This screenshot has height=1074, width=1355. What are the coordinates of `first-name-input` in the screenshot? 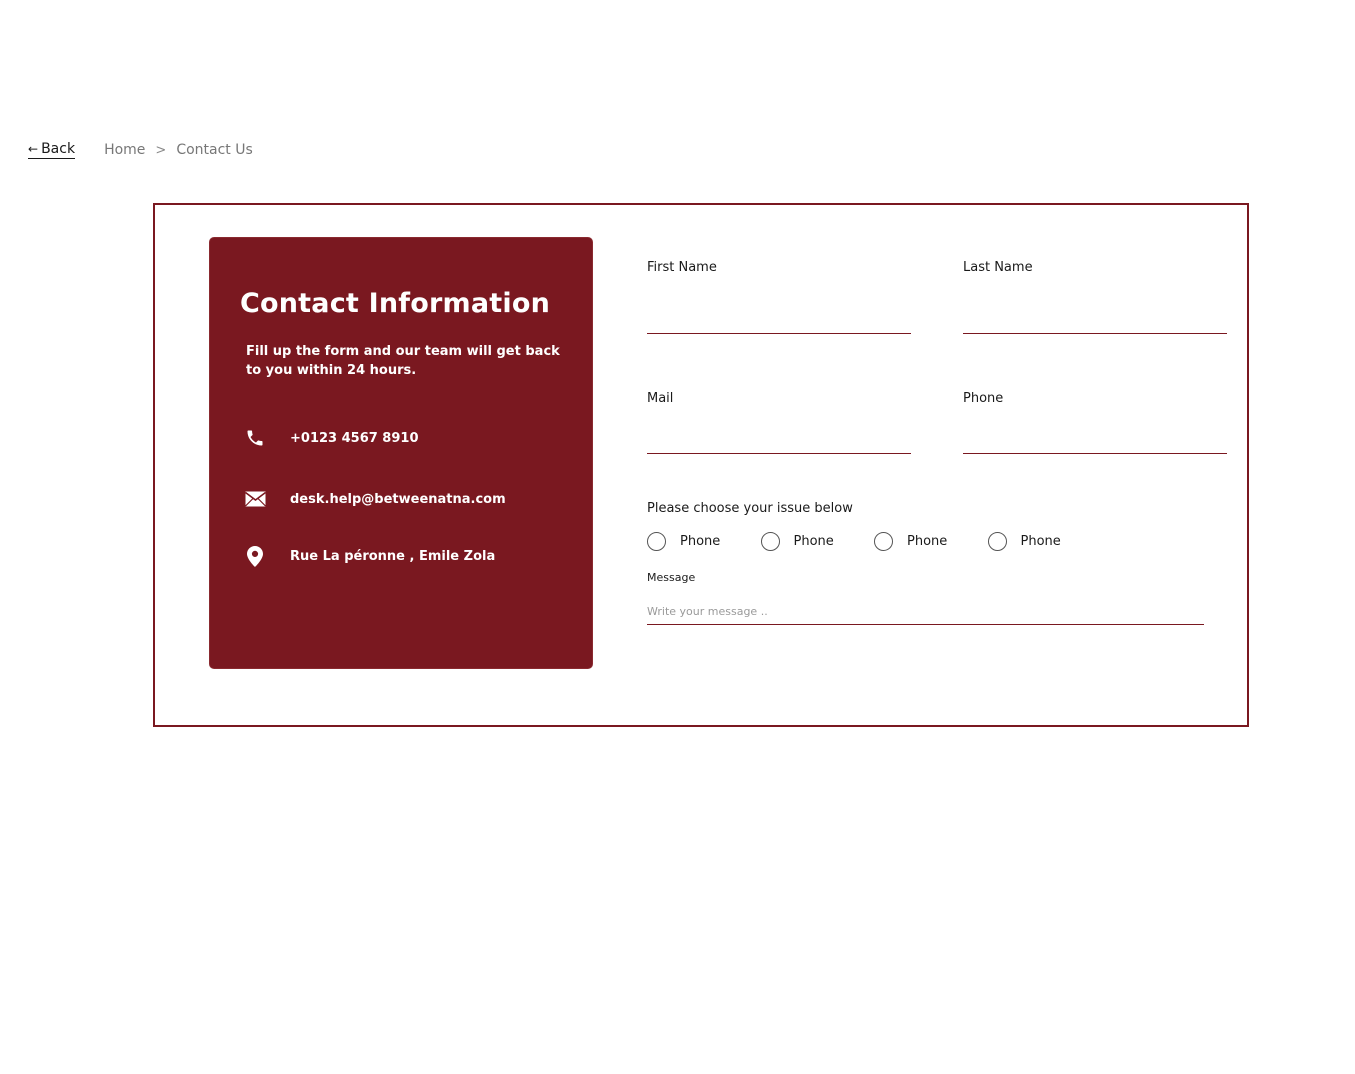 It's located at (779, 321).